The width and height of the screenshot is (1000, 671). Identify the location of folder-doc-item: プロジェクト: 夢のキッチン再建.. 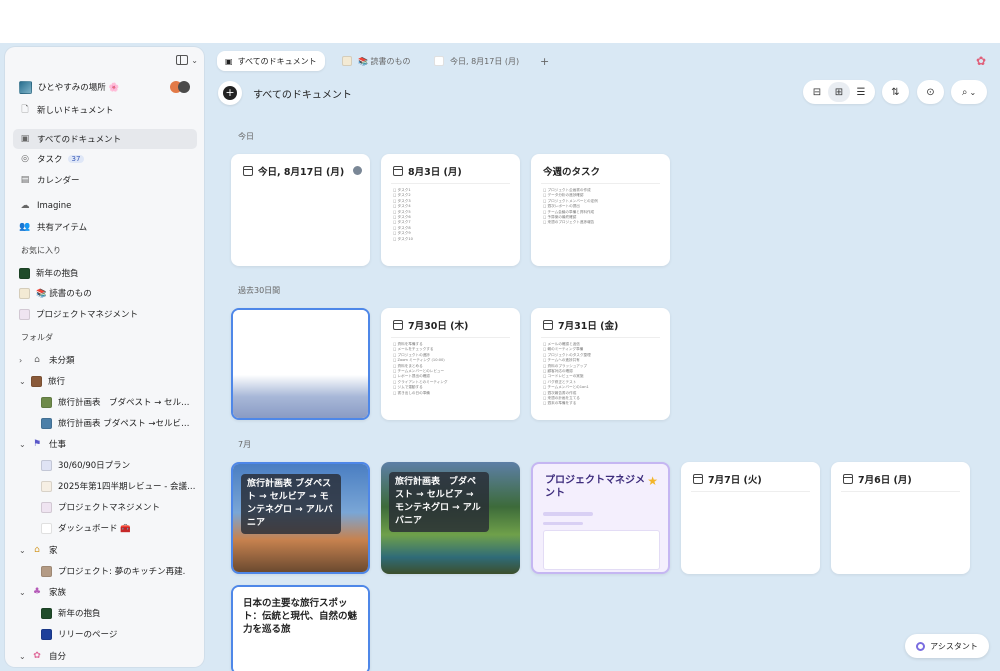
(116, 571).